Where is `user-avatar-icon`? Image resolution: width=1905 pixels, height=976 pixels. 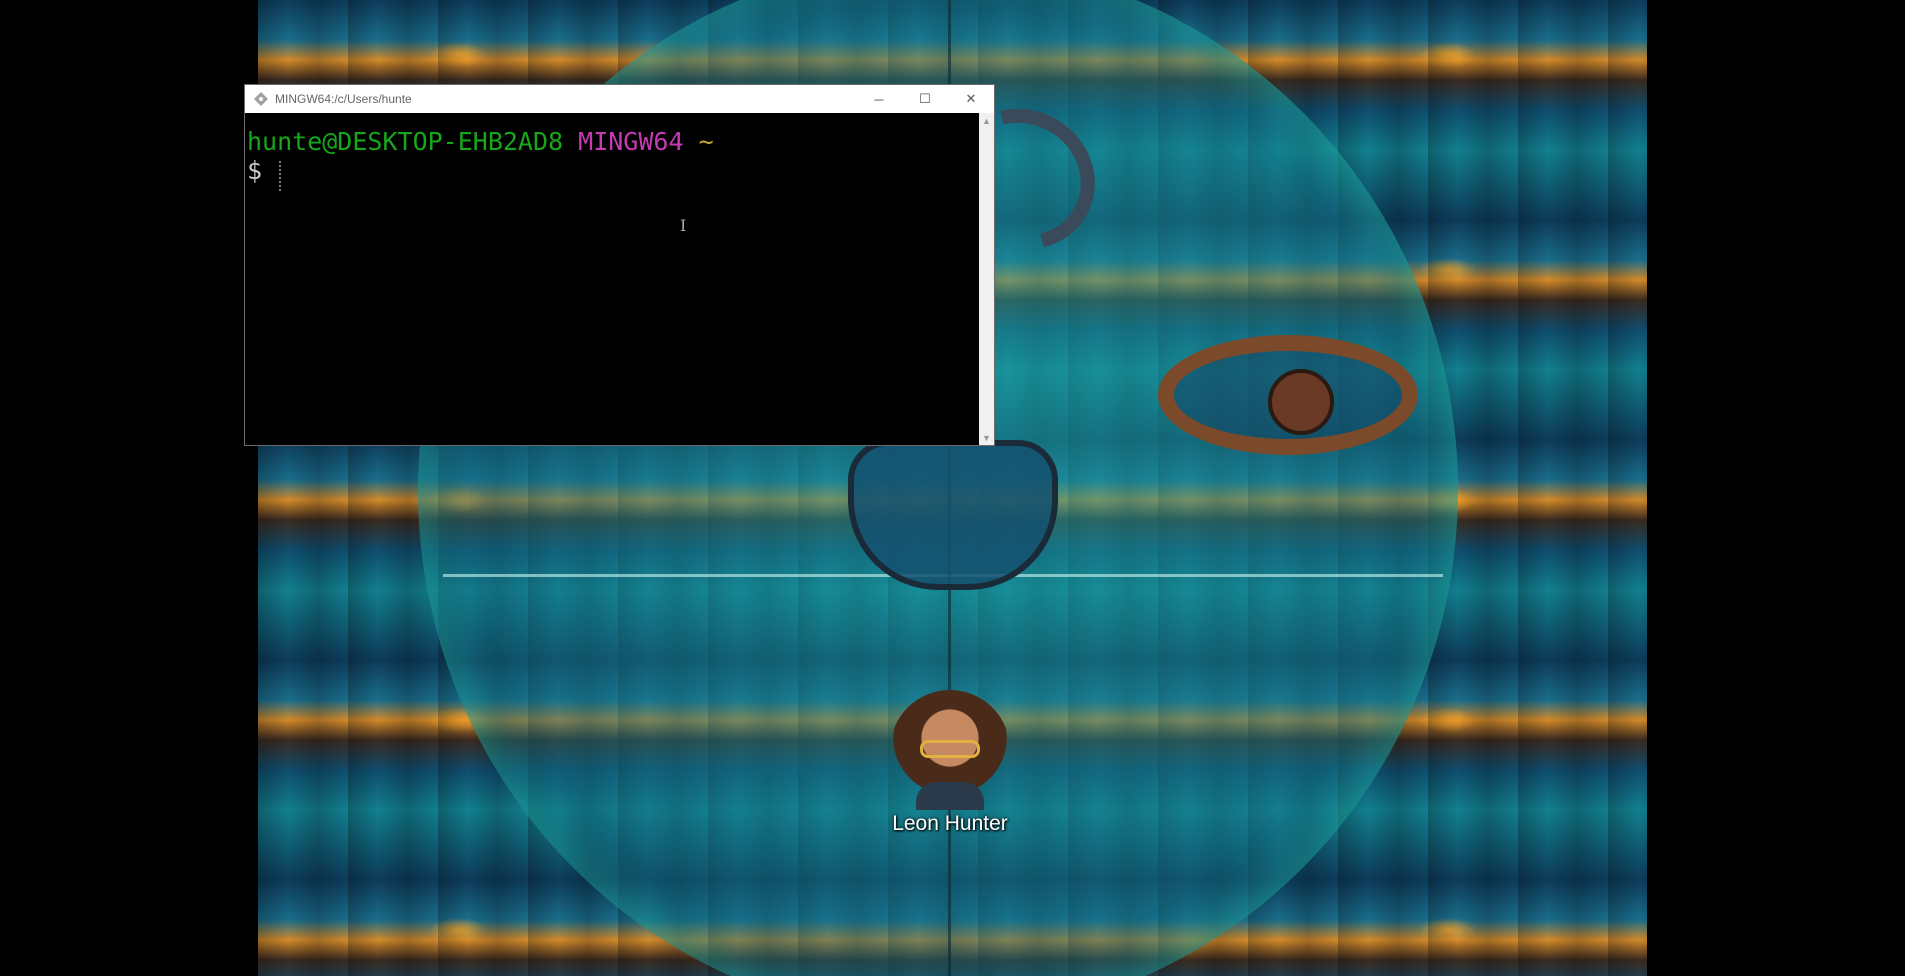 user-avatar-icon is located at coordinates (950, 750).